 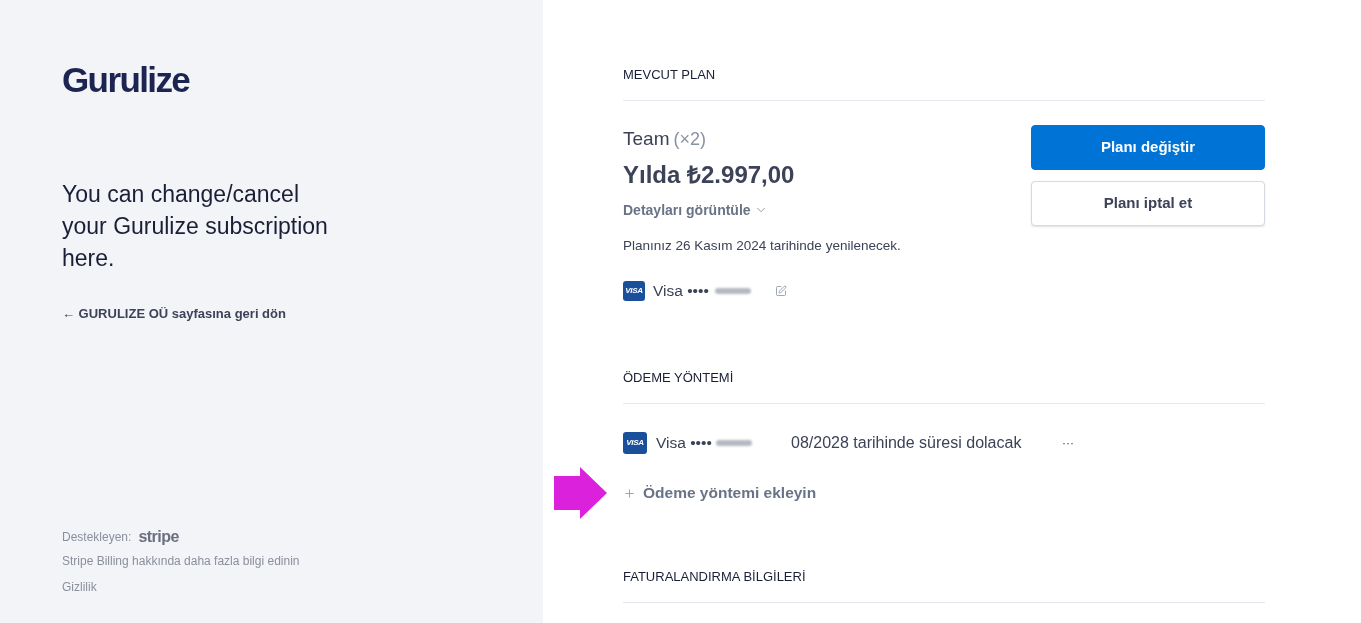 I want to click on cancel-plan-button: Planı iptal et, so click(x=1148, y=203).